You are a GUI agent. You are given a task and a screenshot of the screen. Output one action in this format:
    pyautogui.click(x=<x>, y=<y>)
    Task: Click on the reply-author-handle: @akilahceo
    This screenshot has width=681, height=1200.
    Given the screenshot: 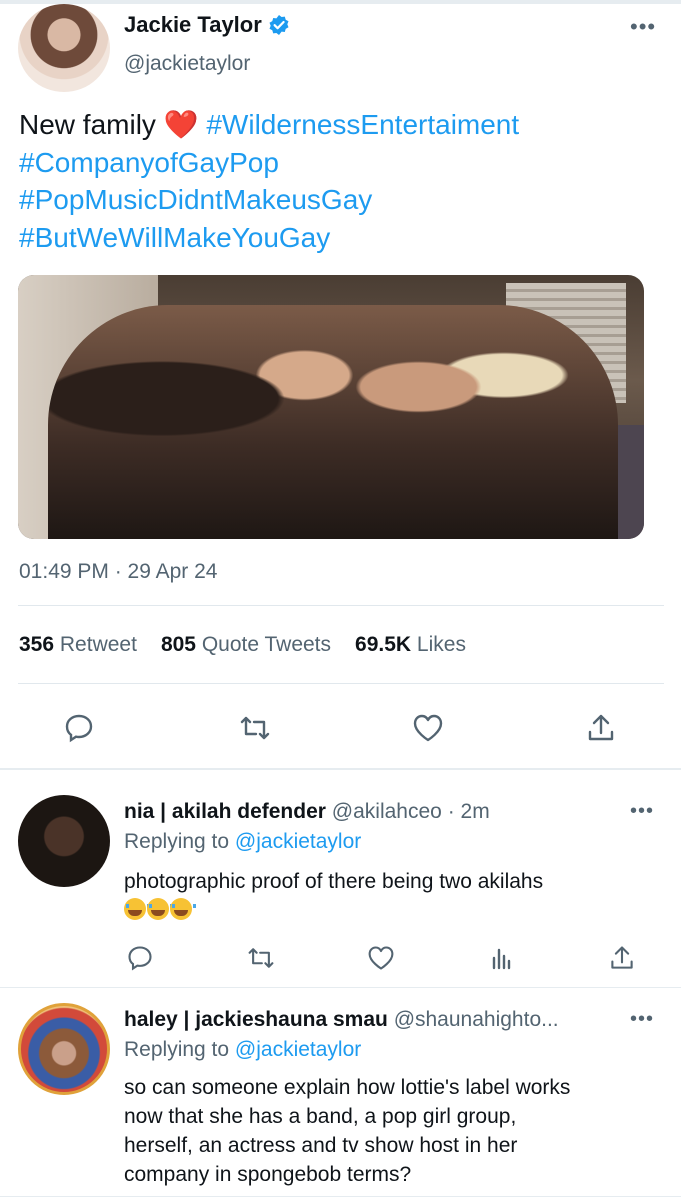 What is the action you would take?
    pyautogui.click(x=387, y=811)
    